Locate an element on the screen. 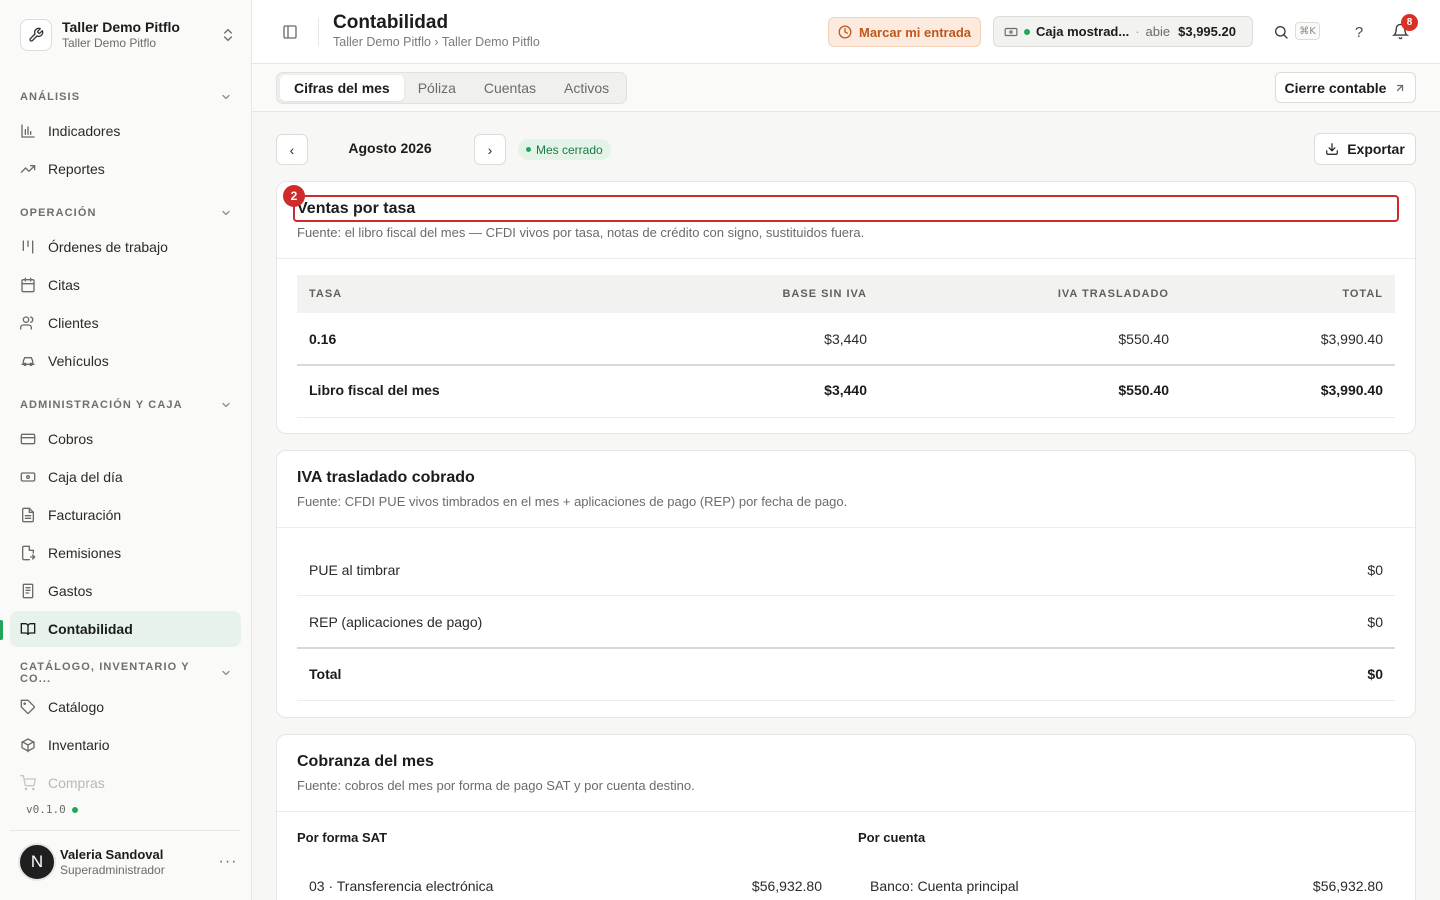 This screenshot has height=900, width=1440. sidebar-item-label: Caja del día is located at coordinates (85, 477).